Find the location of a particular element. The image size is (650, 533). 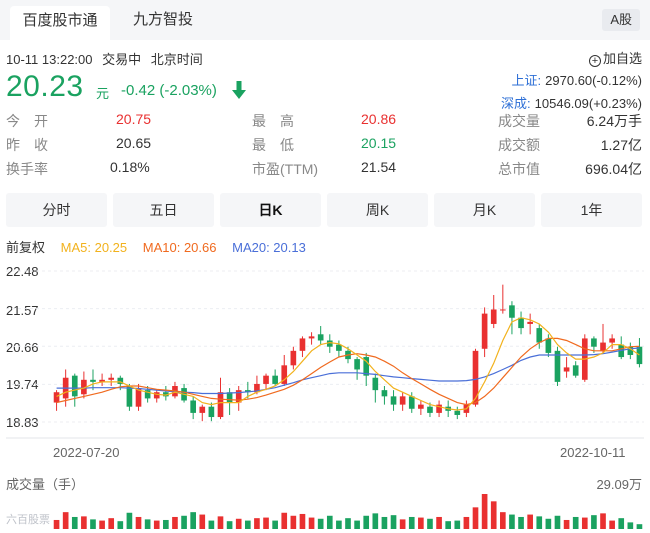

watermark: 六百股票 is located at coordinates (28, 520).